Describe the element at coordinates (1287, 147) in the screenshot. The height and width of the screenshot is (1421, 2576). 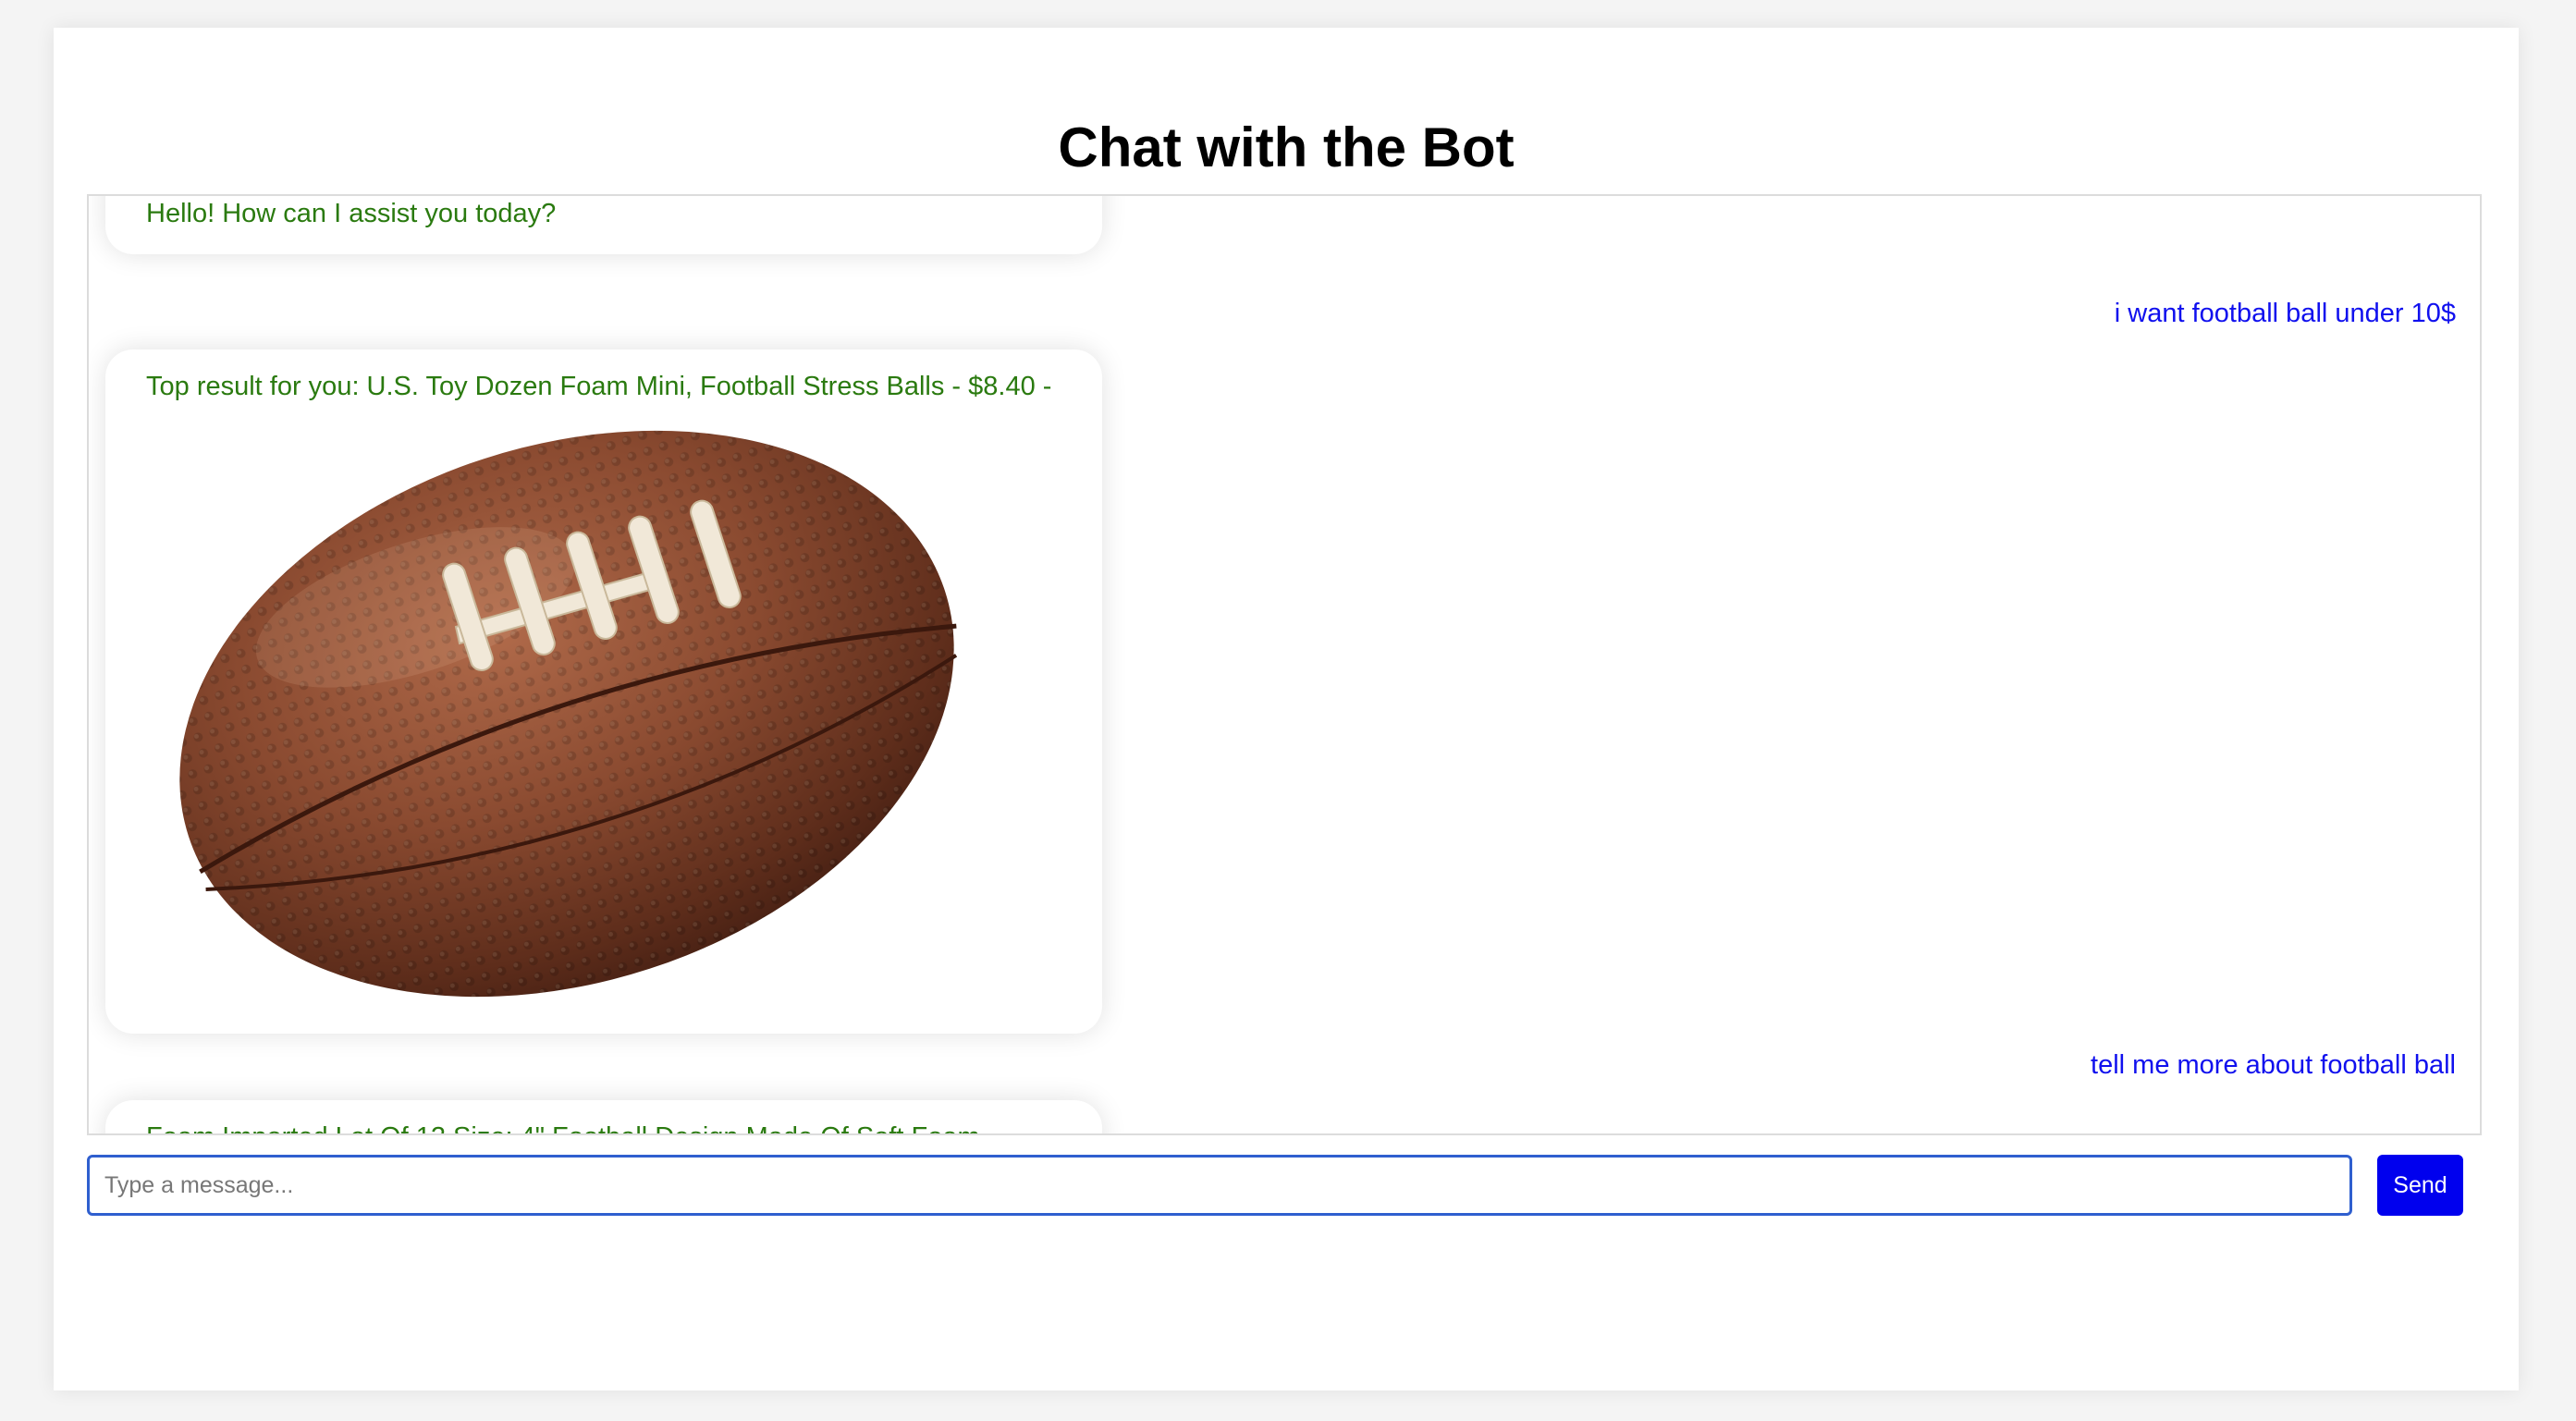
I see `page-title: Chat with the Bot` at that location.